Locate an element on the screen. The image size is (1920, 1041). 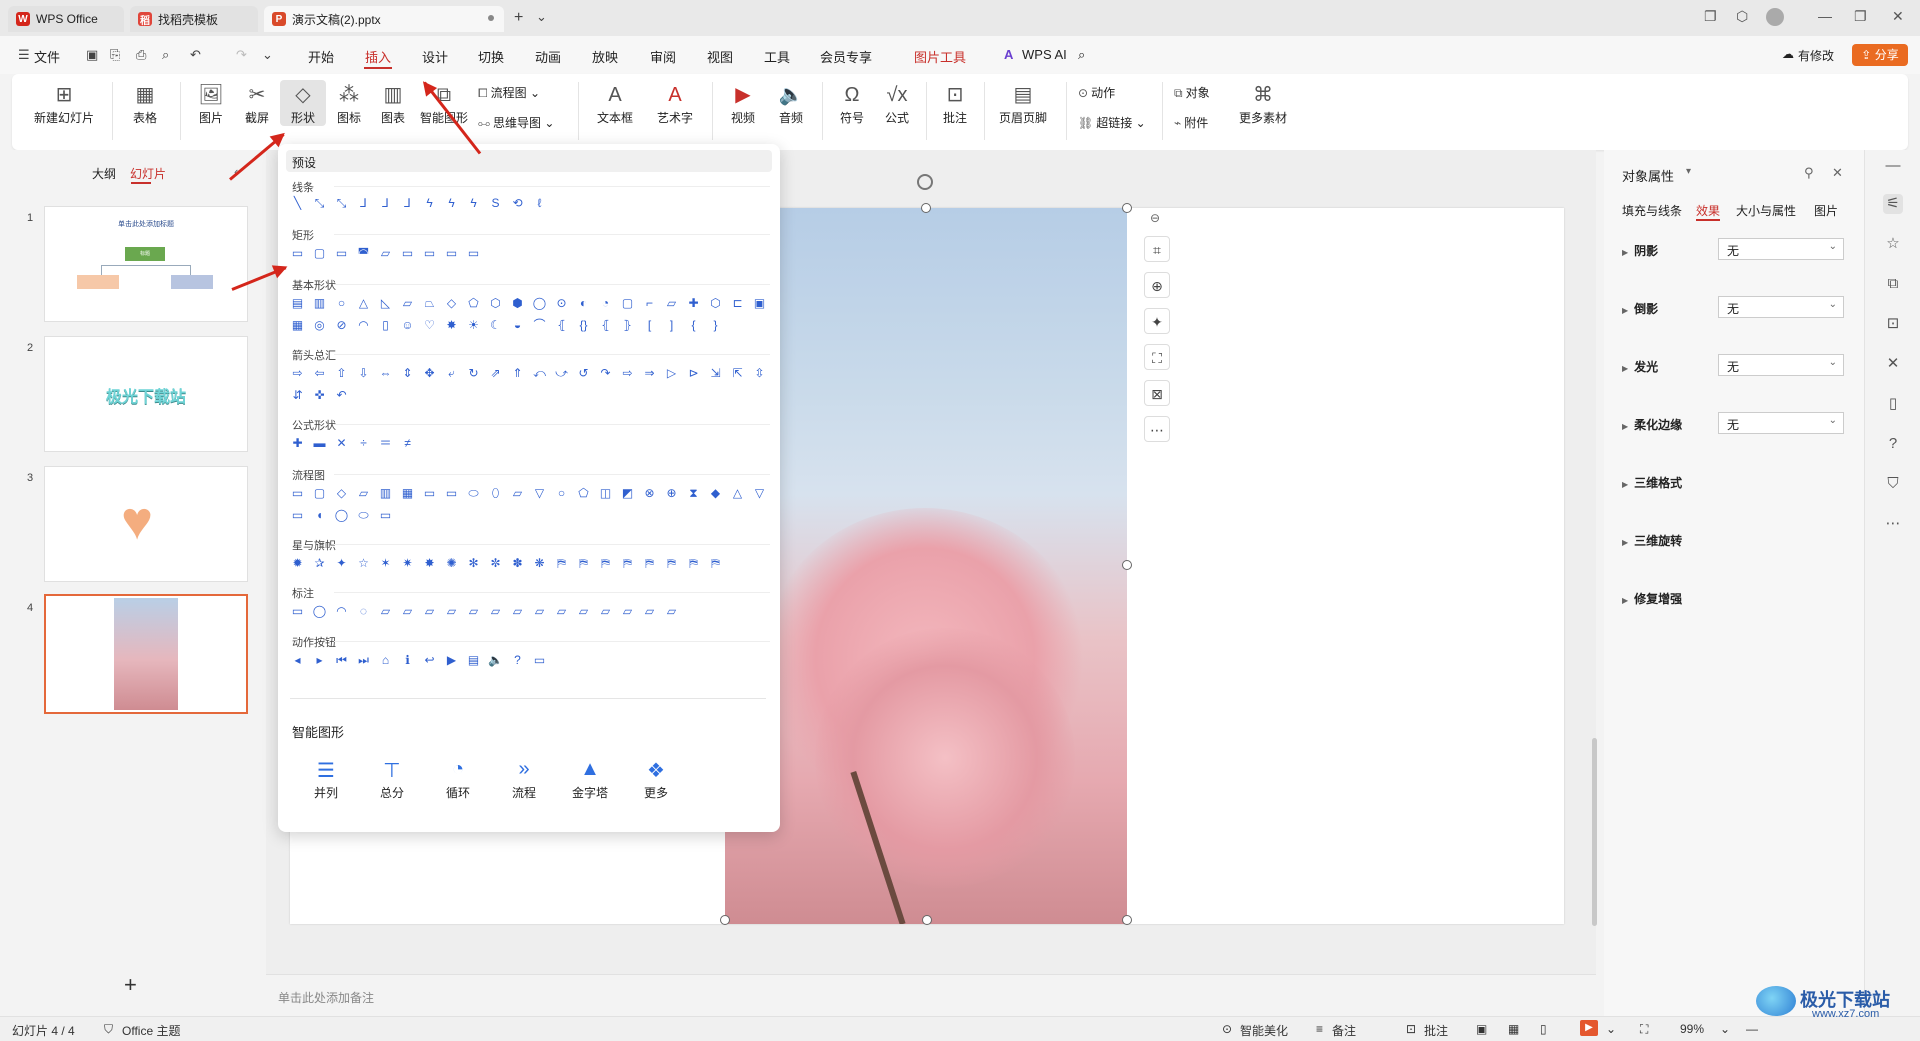
screenshot-button: ✂ 截屏 is located at coordinates (257, 103).